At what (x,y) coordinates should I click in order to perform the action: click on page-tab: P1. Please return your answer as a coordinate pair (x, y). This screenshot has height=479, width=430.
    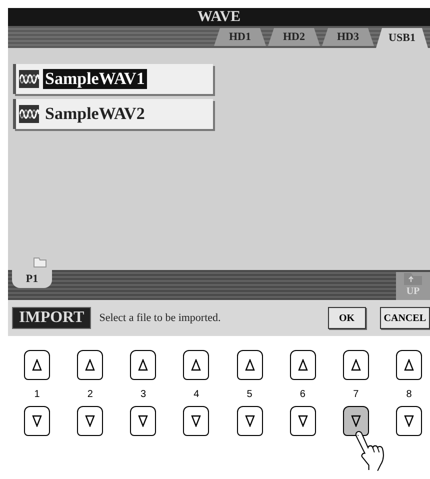
    Looking at the image, I should click on (32, 279).